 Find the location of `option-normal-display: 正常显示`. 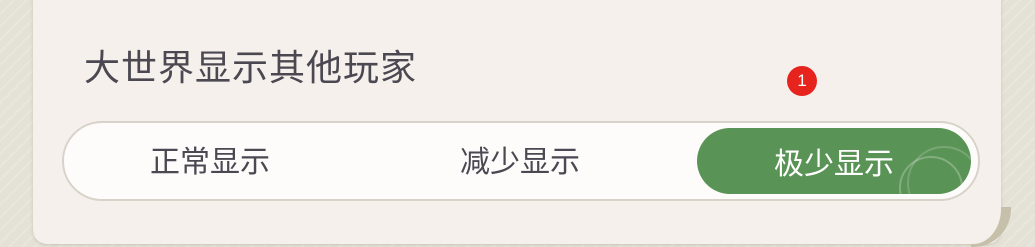

option-normal-display: 正常显示 is located at coordinates (210, 159).